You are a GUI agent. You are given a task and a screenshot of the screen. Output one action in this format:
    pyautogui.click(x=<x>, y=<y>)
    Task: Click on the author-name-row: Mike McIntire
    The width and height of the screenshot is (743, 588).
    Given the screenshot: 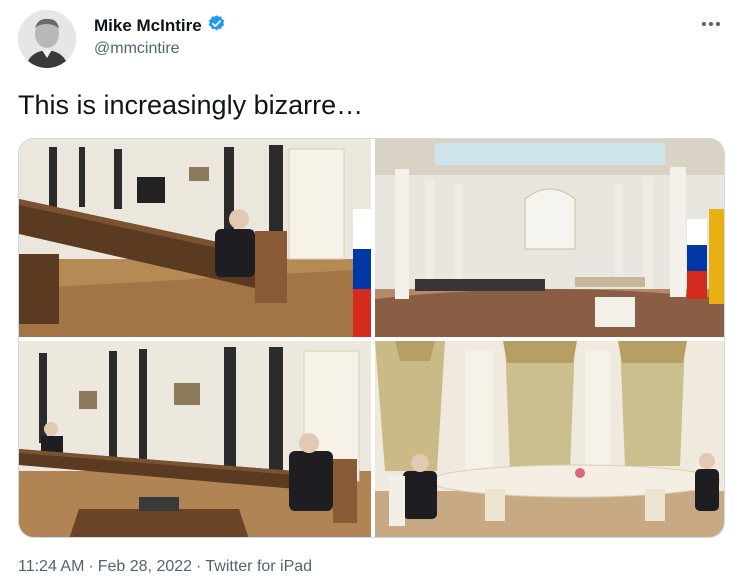 What is the action you would take?
    pyautogui.click(x=160, y=26)
    